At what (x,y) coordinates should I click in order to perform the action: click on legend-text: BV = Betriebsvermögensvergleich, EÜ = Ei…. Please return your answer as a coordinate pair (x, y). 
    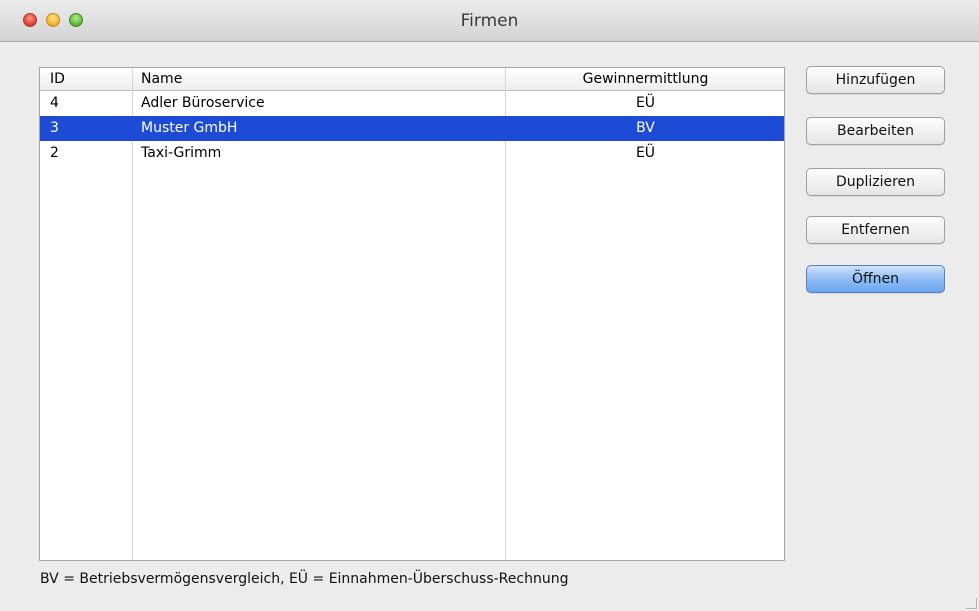
    Looking at the image, I should click on (304, 579).